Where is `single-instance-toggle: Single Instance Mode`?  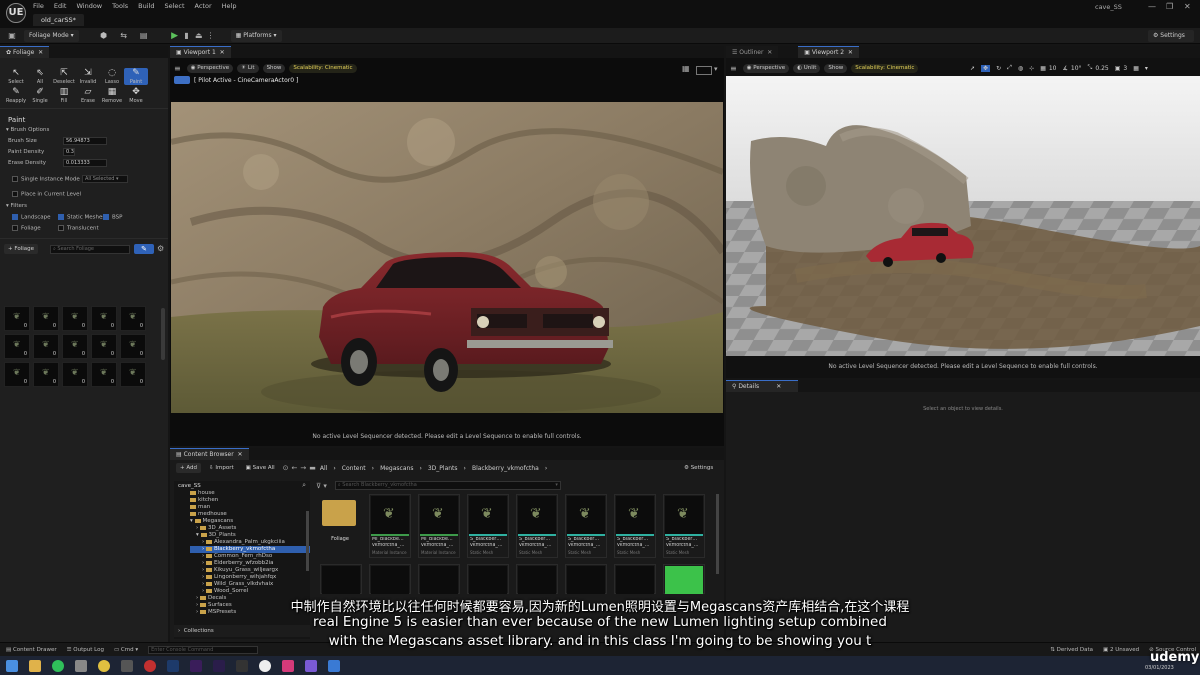
single-instance-toggle: Single Instance Mode is located at coordinates (46, 179).